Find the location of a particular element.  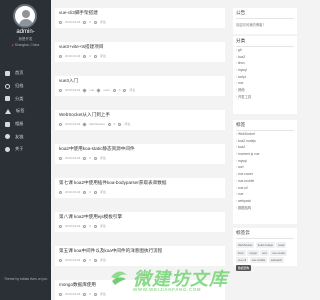

cloud-tag: koa2 is located at coordinates (281, 245).